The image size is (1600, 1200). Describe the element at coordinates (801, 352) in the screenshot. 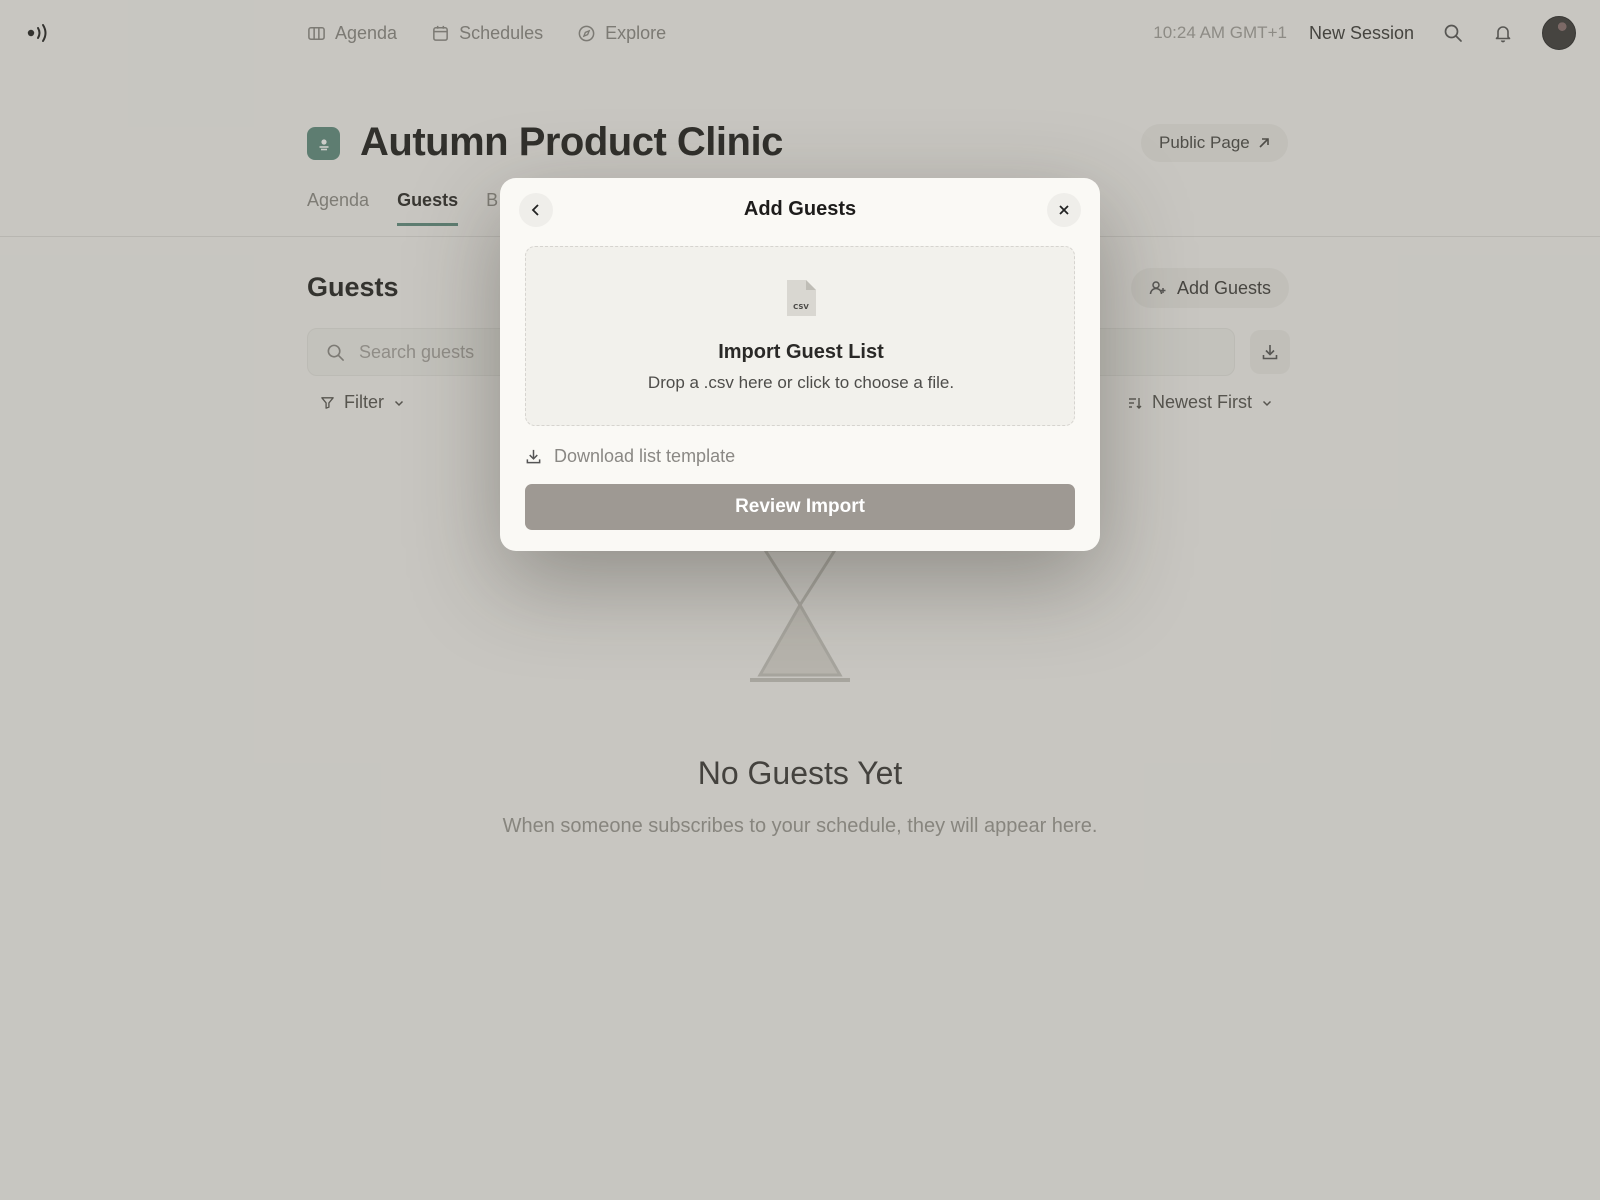

I see `dropzone-title: Import Guest List` at that location.